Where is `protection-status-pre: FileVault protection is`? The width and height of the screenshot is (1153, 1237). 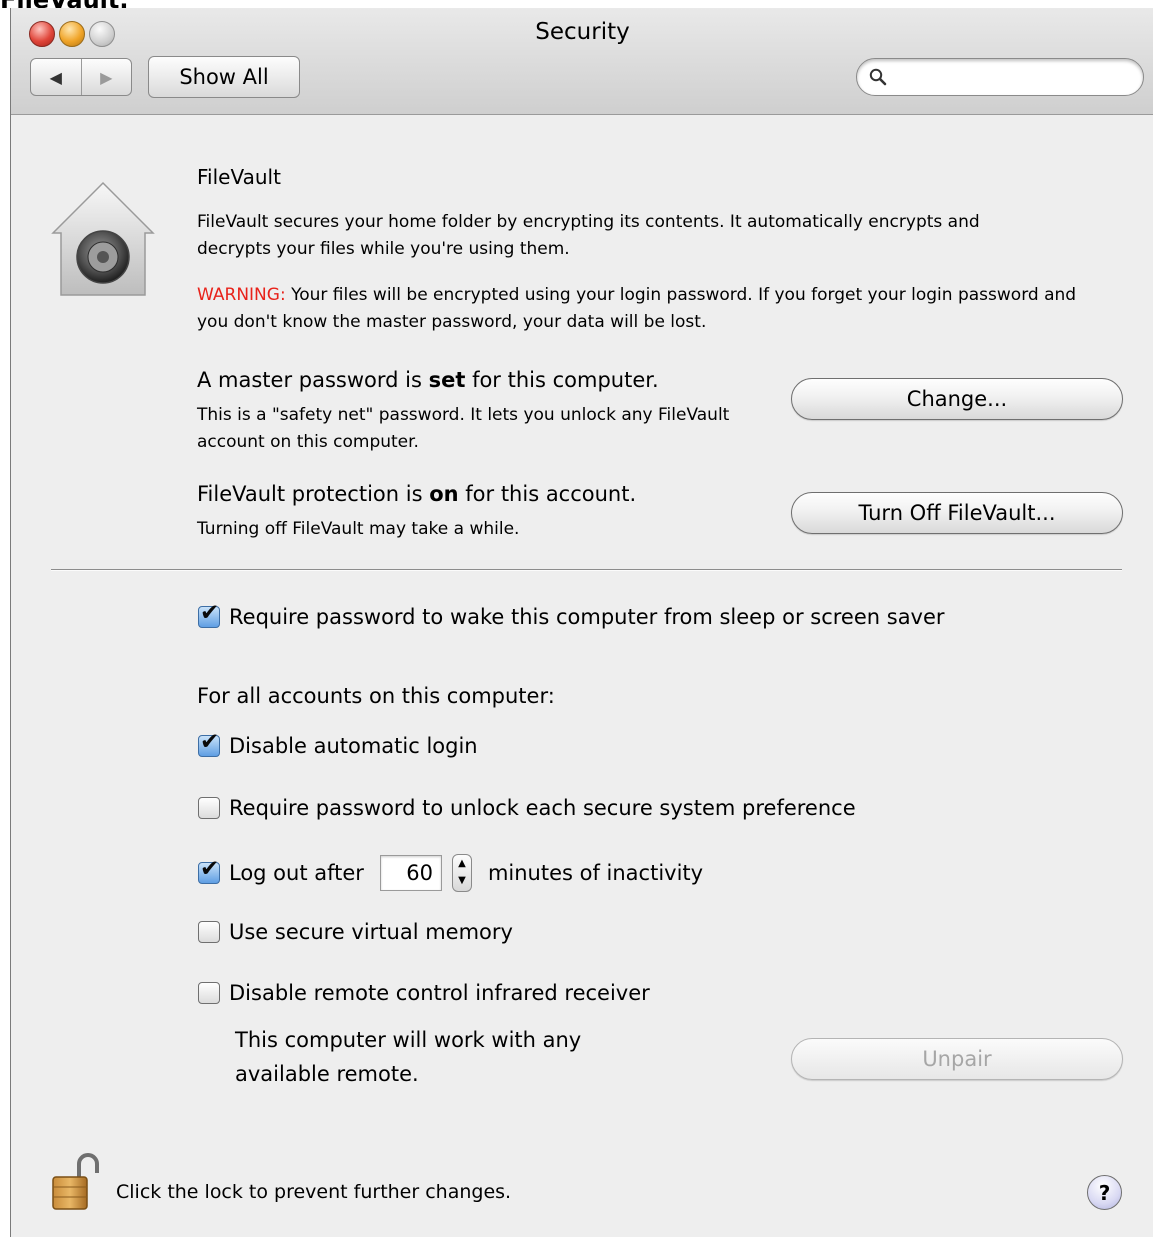
protection-status-pre: FileVault protection is is located at coordinates (313, 494).